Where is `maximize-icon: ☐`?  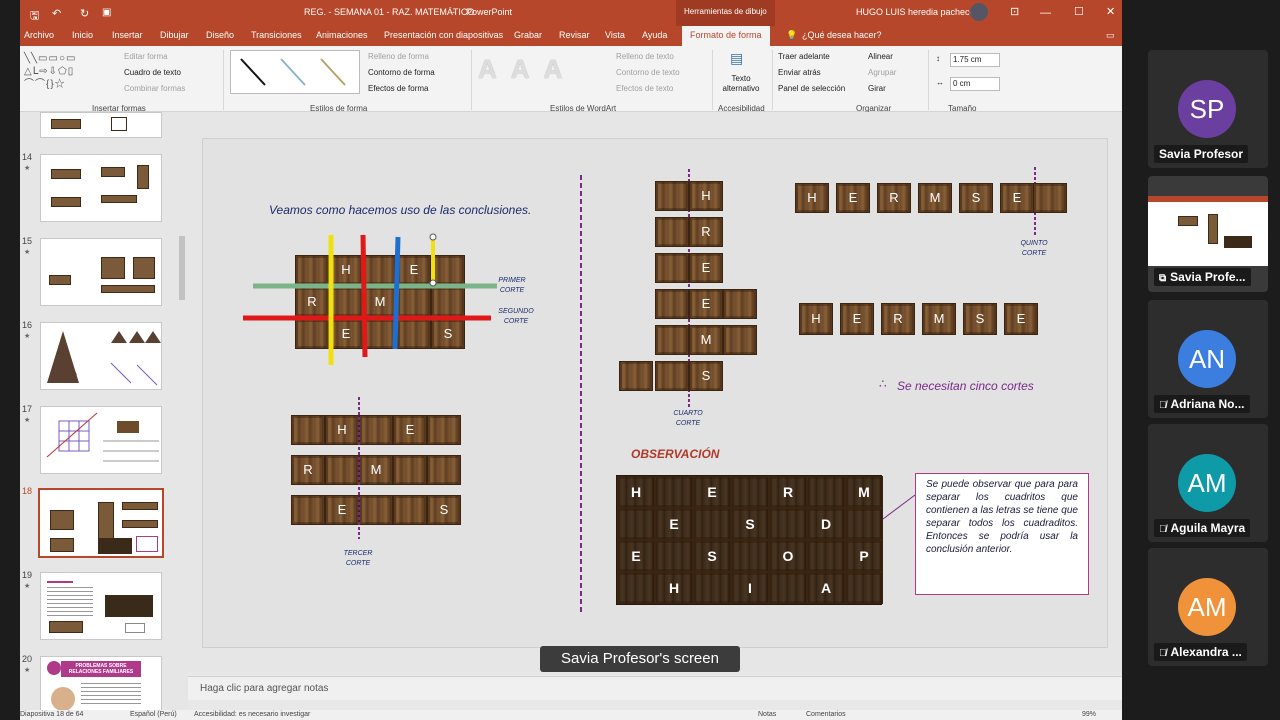
maximize-icon: ☐ is located at coordinates (1079, 11).